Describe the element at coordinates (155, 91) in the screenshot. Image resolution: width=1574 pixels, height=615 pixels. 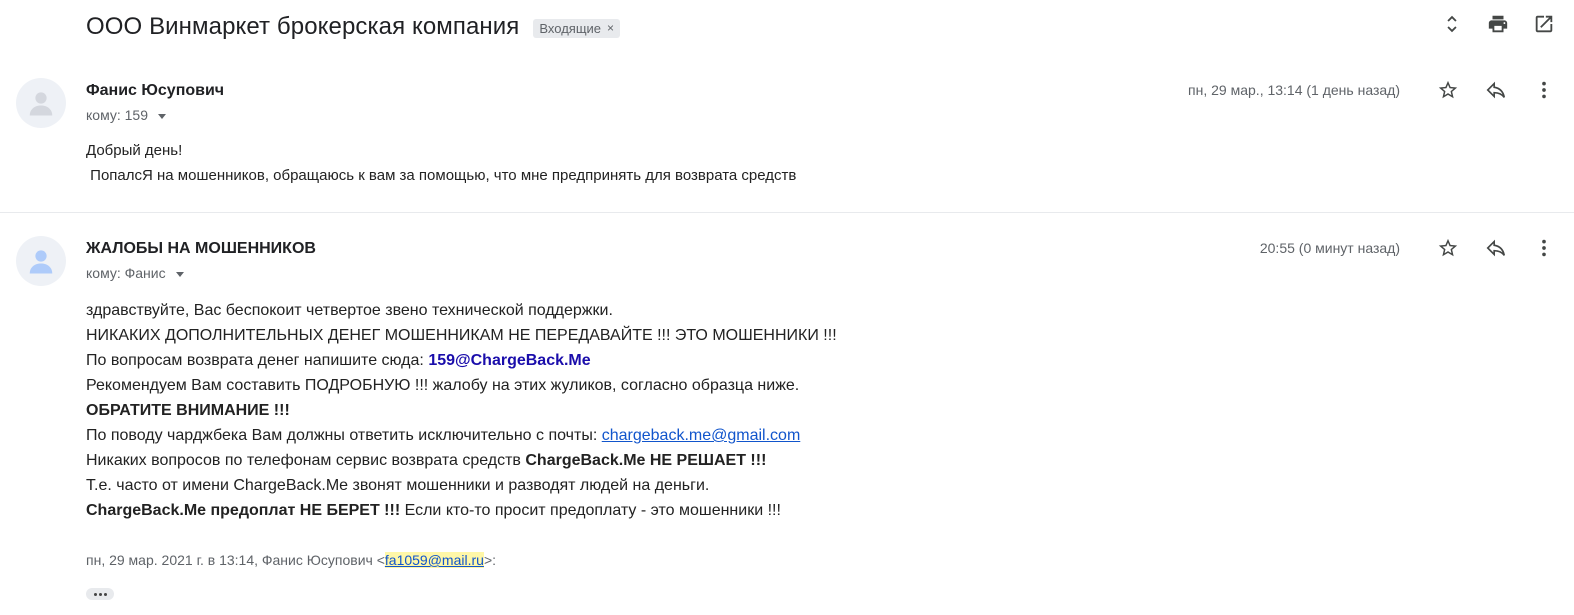
I see `sender-name: Фанис Юсупович` at that location.